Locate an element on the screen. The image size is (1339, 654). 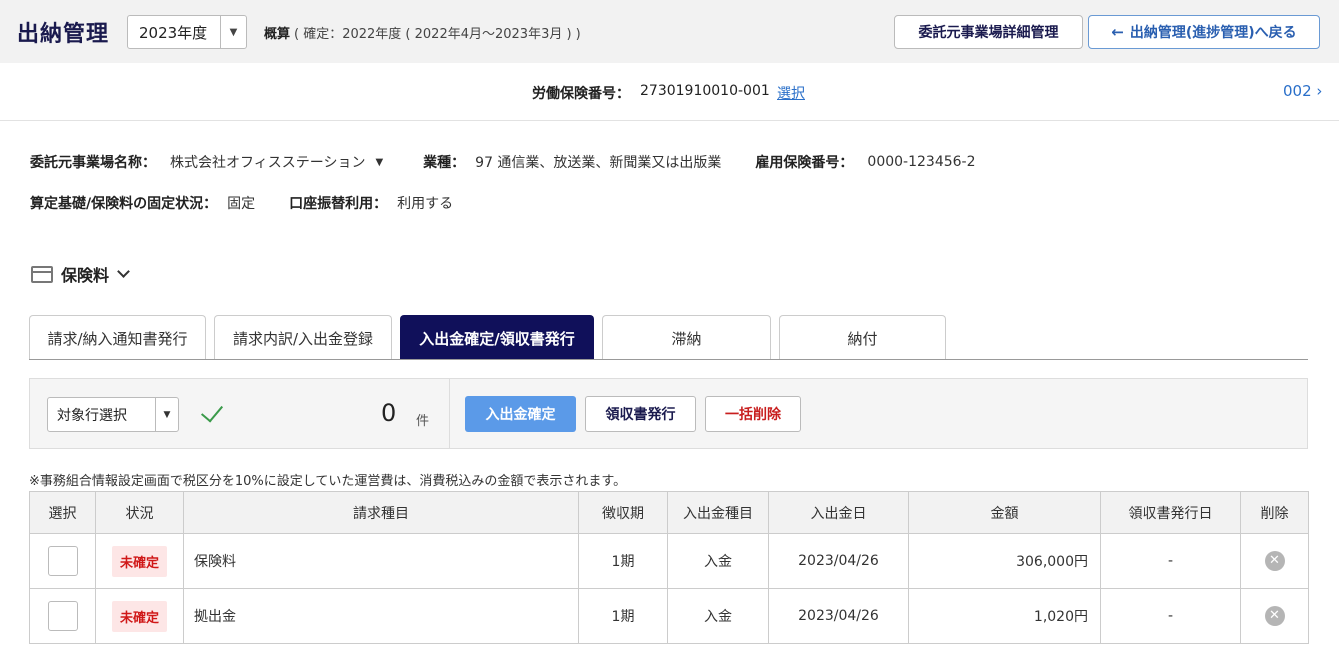
section-toggle: 保険料 is located at coordinates (80, 274).